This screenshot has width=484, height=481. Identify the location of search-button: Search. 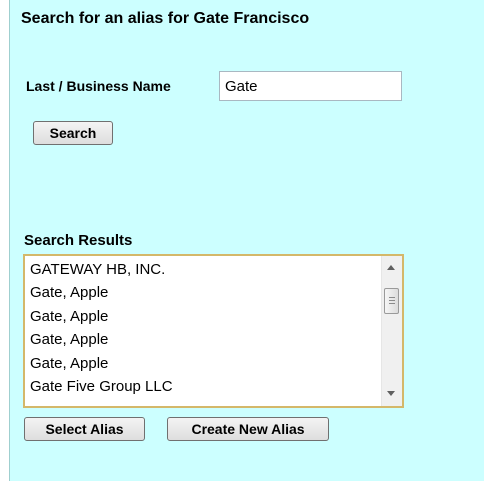
(73, 133).